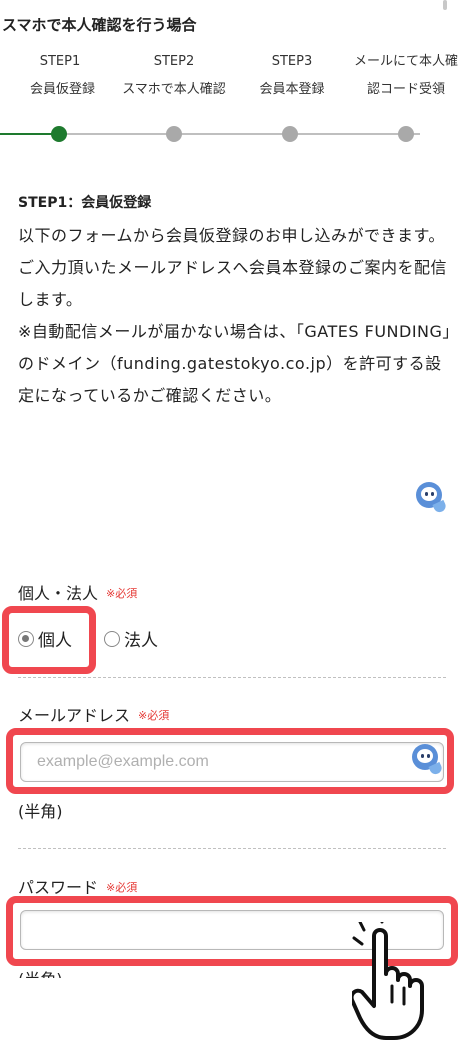 This screenshot has width=466, height=1048. Describe the element at coordinates (292, 89) in the screenshot. I see `step-3-label: 会員本登録` at that location.